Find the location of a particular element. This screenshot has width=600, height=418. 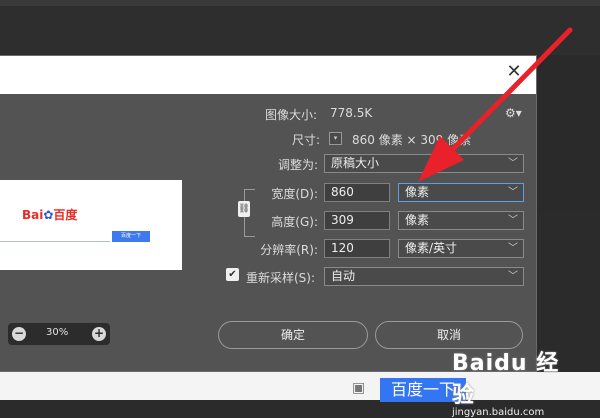

gear-icon: ⚙▾ is located at coordinates (513, 113).